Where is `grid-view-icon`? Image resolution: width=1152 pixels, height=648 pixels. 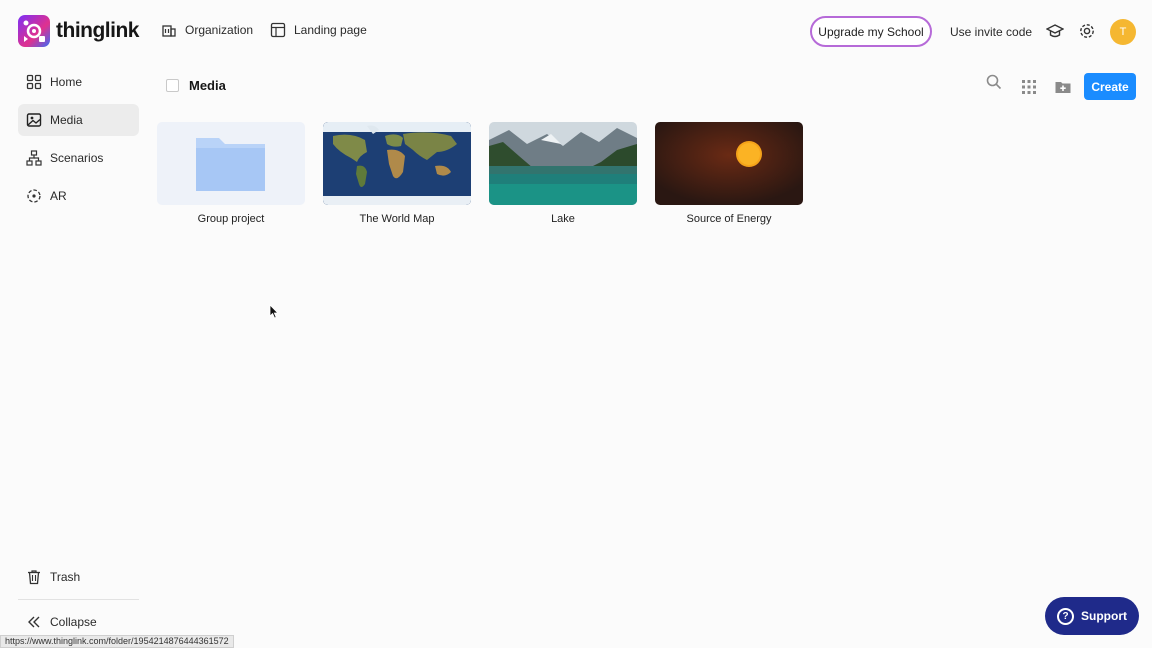
grid-view-icon is located at coordinates (1029, 87).